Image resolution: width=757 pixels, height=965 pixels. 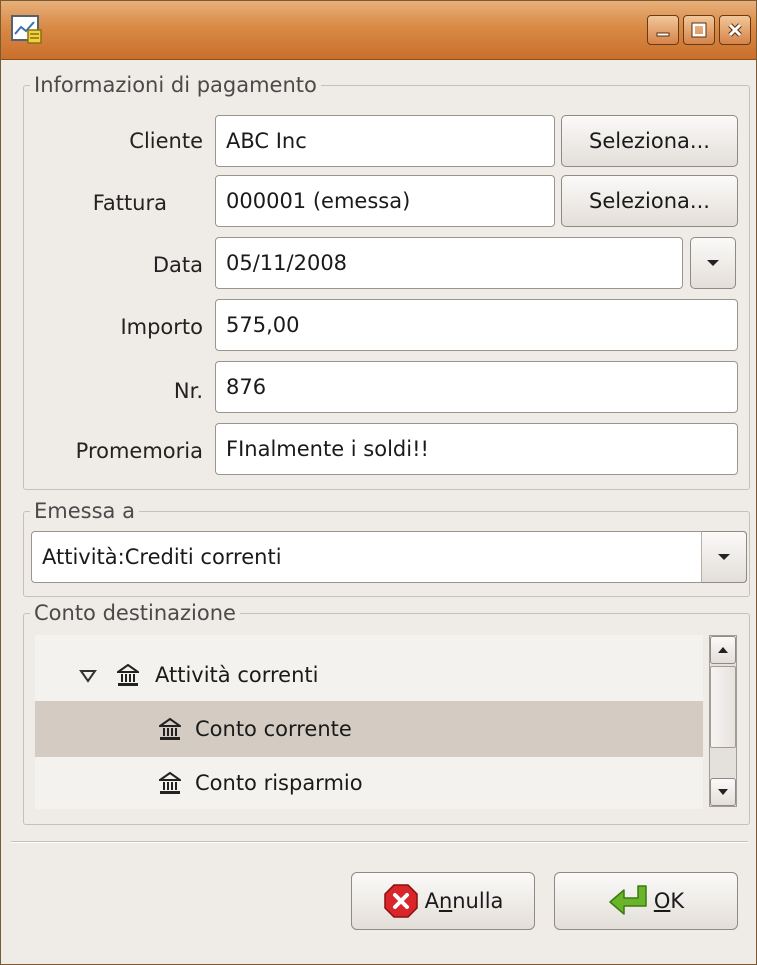 I want to click on tree-item-label: Conto risparmio, so click(x=279, y=783).